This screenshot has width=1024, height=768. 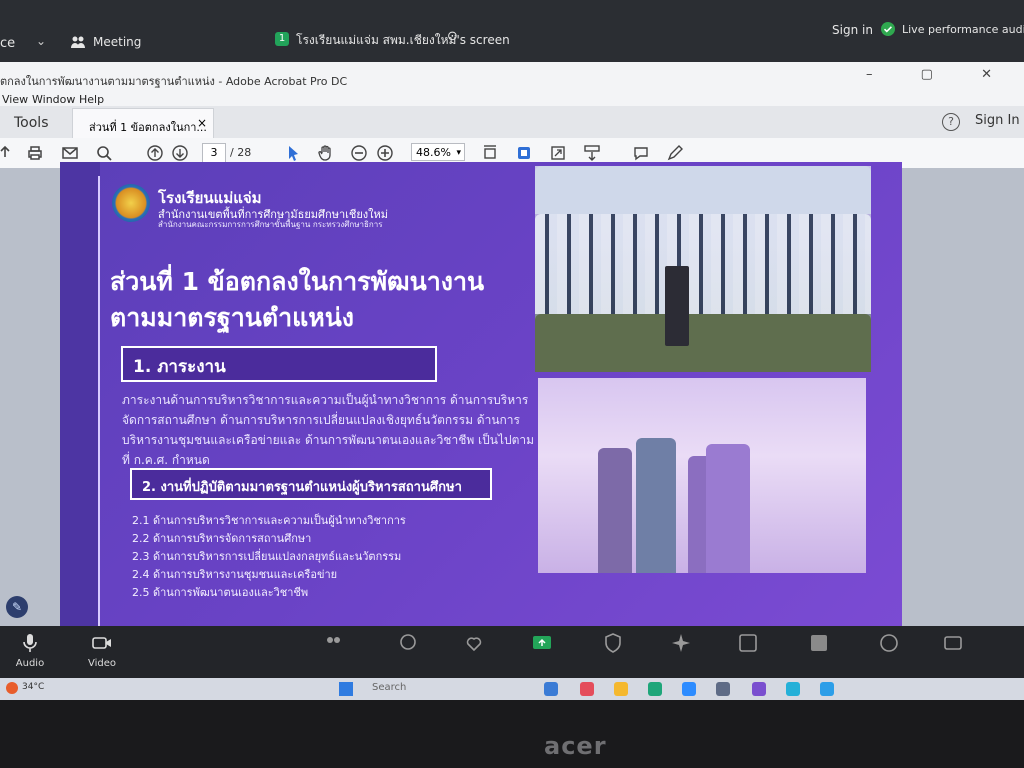 I want to click on chevron-down-icon: ⌄, so click(x=41, y=41).